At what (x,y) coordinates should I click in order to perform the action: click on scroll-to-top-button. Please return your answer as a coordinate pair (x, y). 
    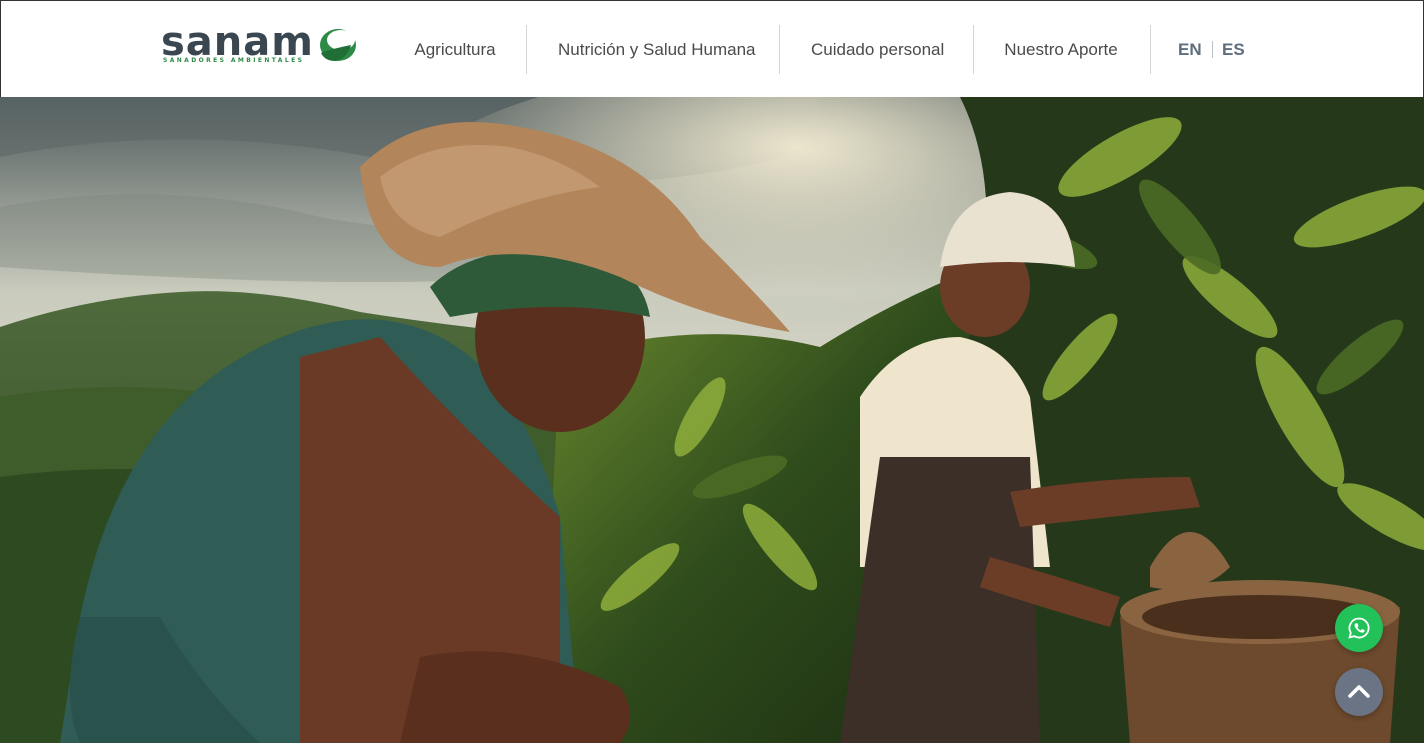
    Looking at the image, I should click on (1359, 692).